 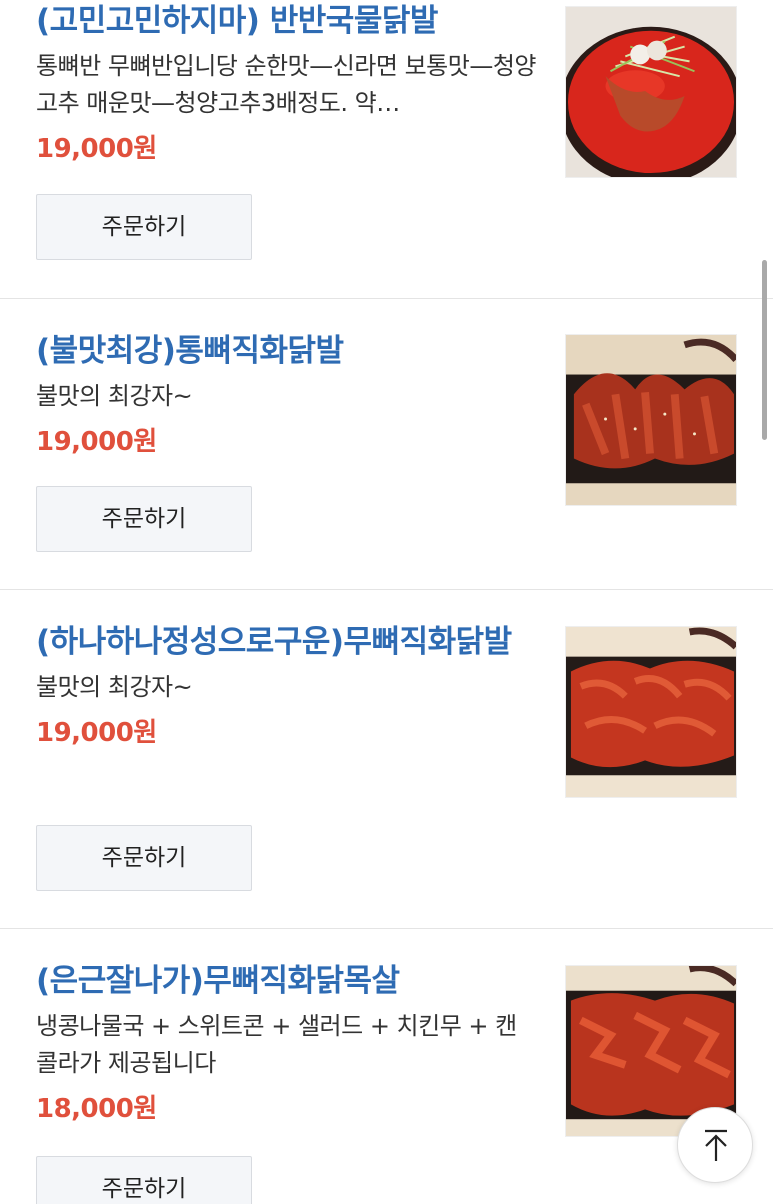 I want to click on grilled-bone-in-chicken-feet-photo, so click(x=651, y=420).